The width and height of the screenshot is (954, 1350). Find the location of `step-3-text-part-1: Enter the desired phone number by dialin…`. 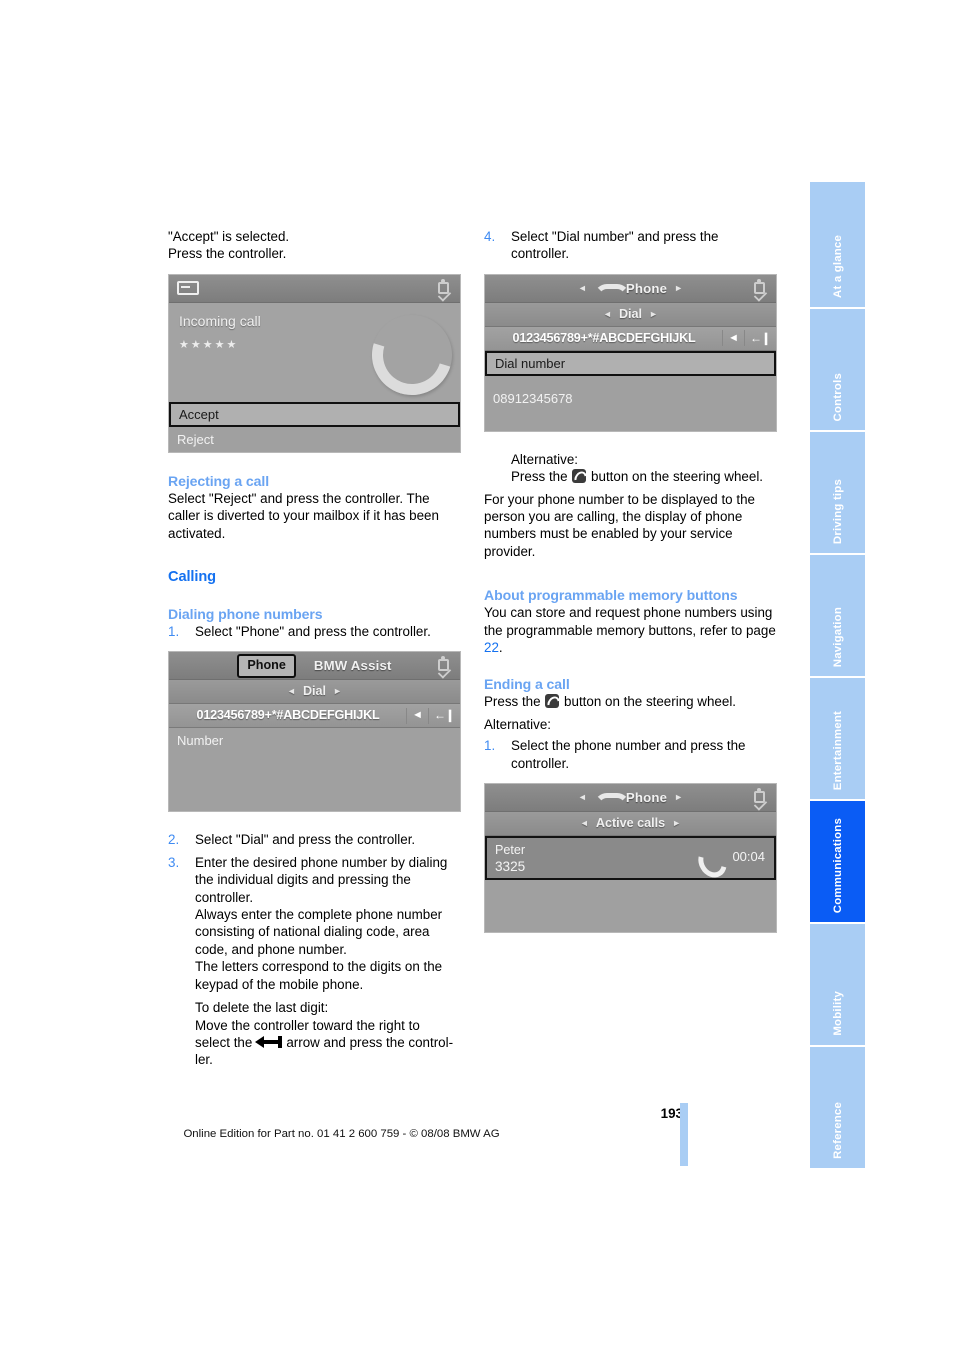

step-3-text-part-1: Enter the desired phone number by dialin… is located at coordinates (321, 879).